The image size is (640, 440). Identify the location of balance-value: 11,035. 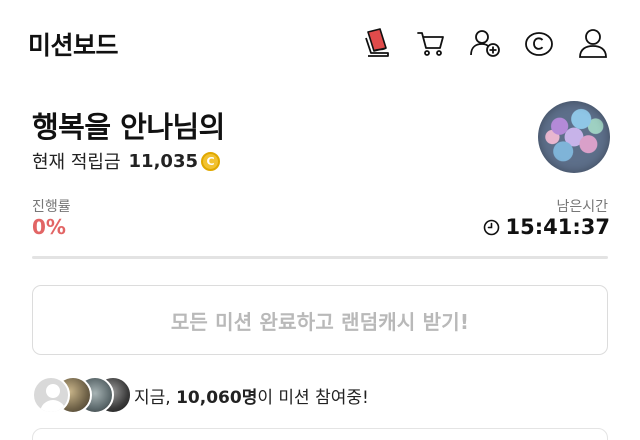
(163, 161).